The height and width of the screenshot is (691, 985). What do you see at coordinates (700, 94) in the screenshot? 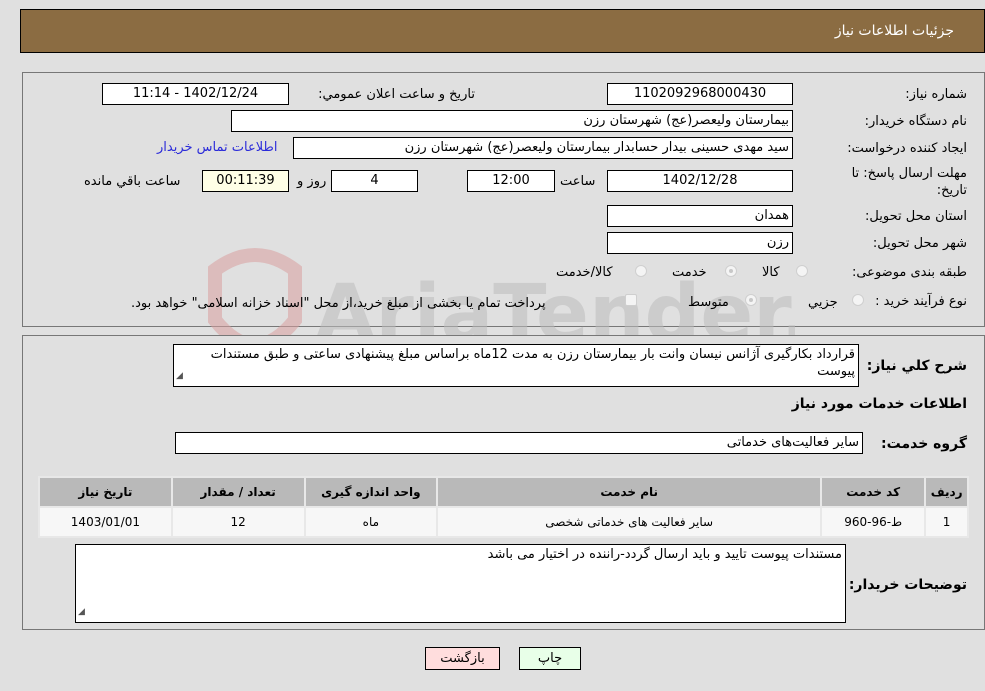
I see `need-number-field: 1102092968000430` at bounding box center [700, 94].